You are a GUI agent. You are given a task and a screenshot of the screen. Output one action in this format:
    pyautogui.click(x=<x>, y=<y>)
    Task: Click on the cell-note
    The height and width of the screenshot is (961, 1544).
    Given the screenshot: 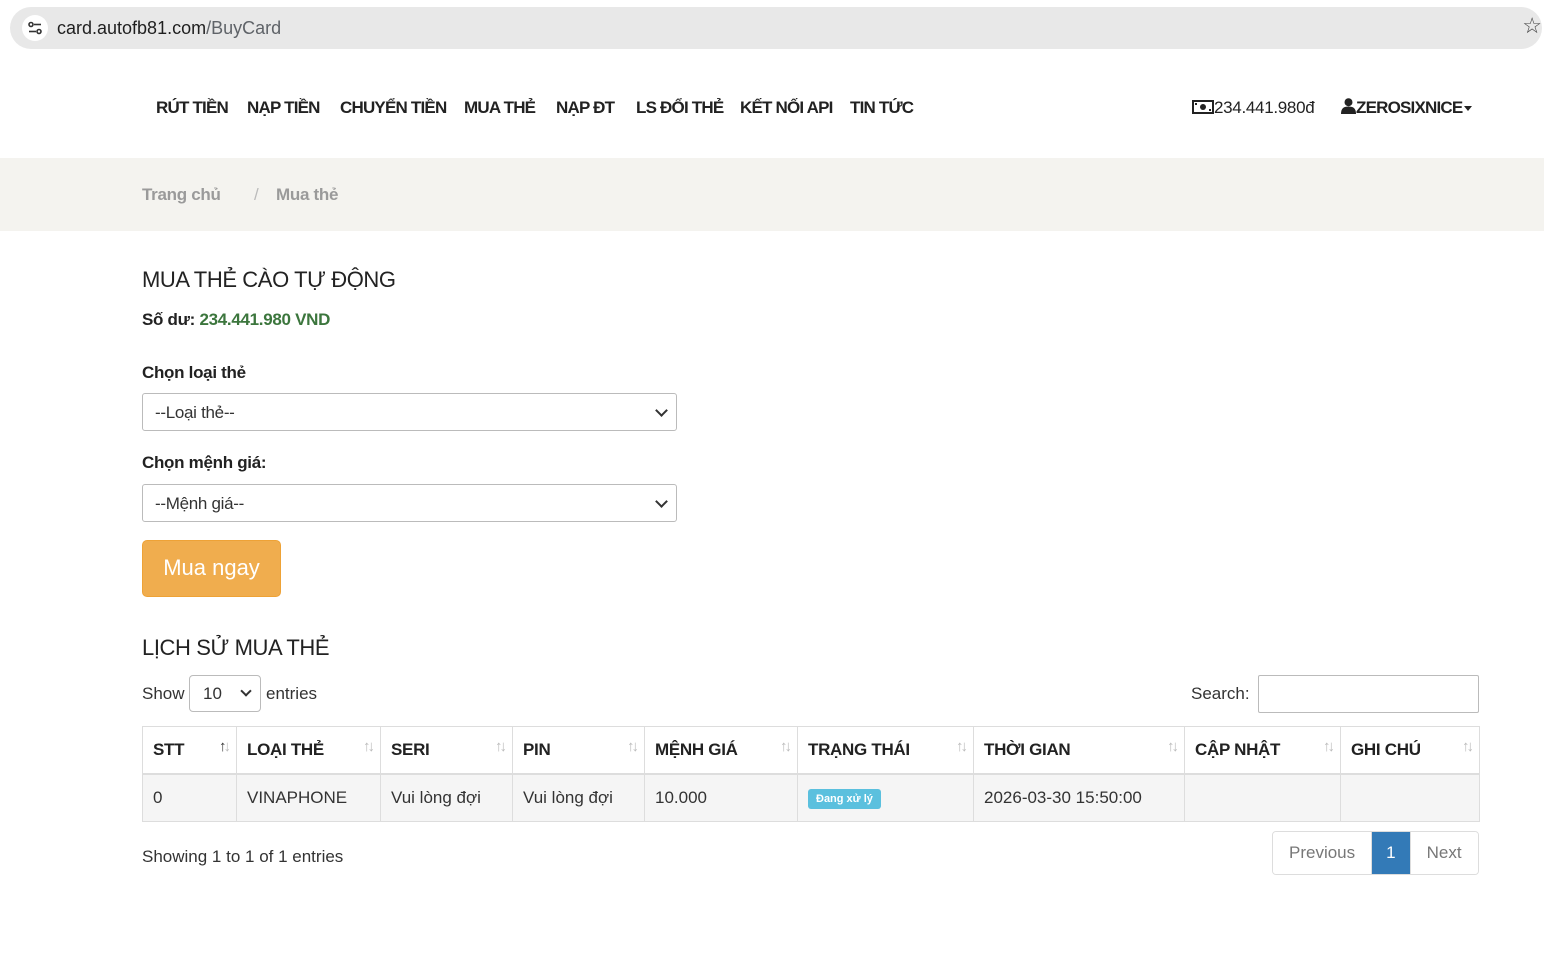 What is the action you would take?
    pyautogui.click(x=1410, y=797)
    